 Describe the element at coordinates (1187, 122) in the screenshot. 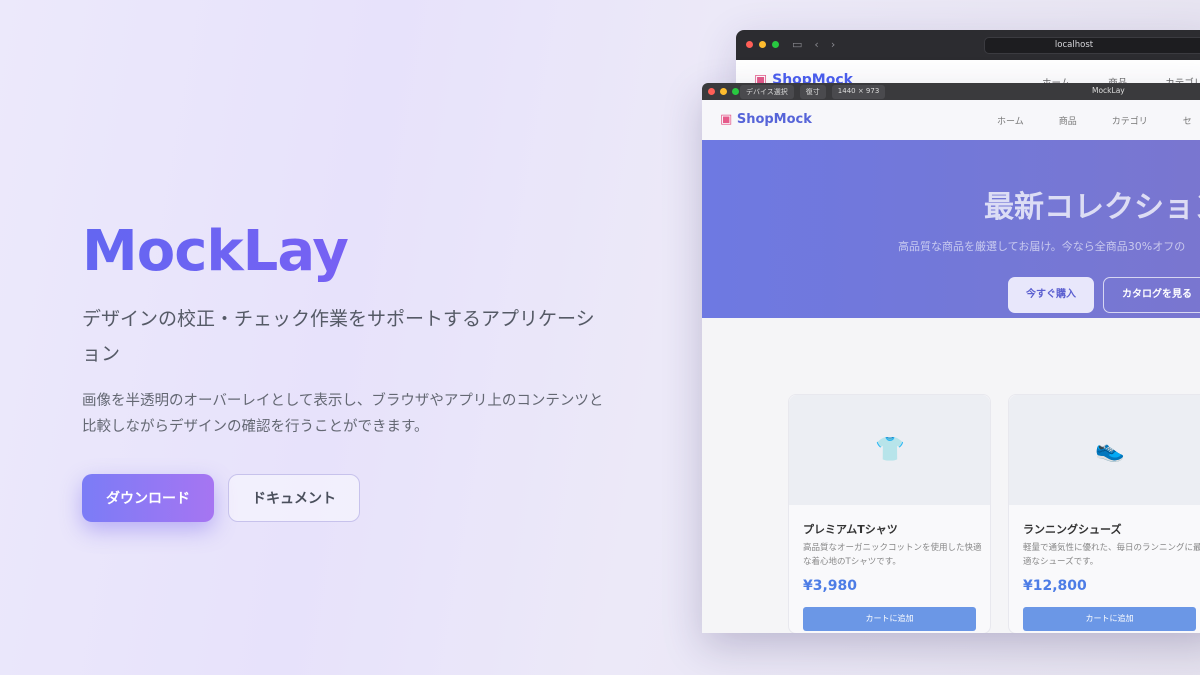

I see `nav-sale: セ` at that location.